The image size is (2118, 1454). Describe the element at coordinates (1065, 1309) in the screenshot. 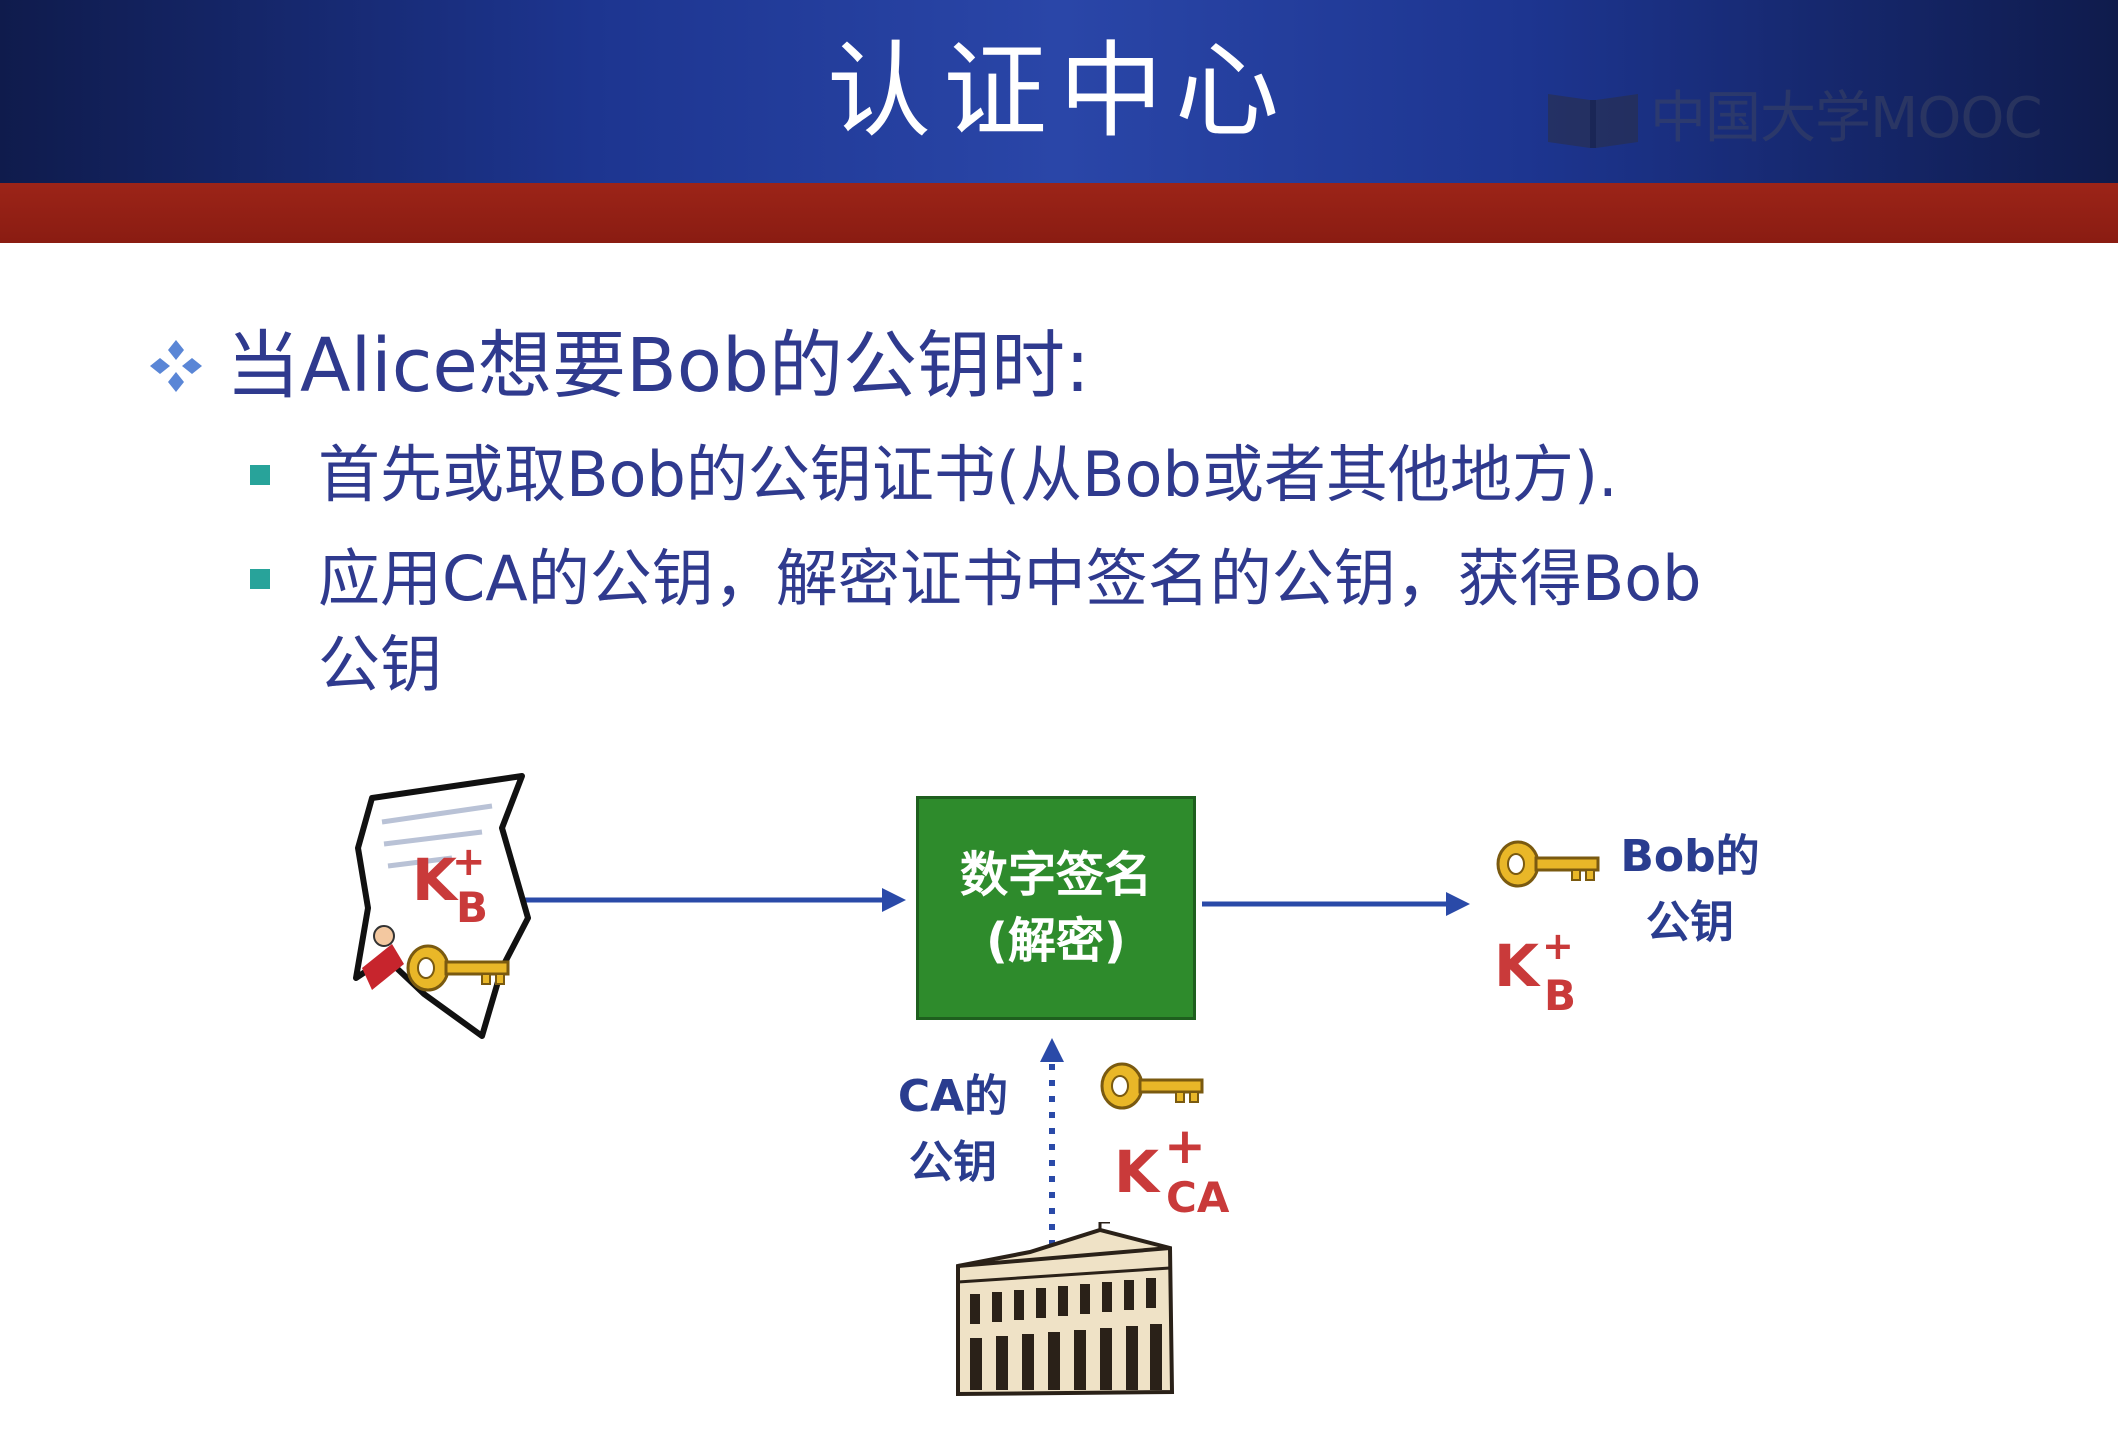

I see `building-icon` at that location.